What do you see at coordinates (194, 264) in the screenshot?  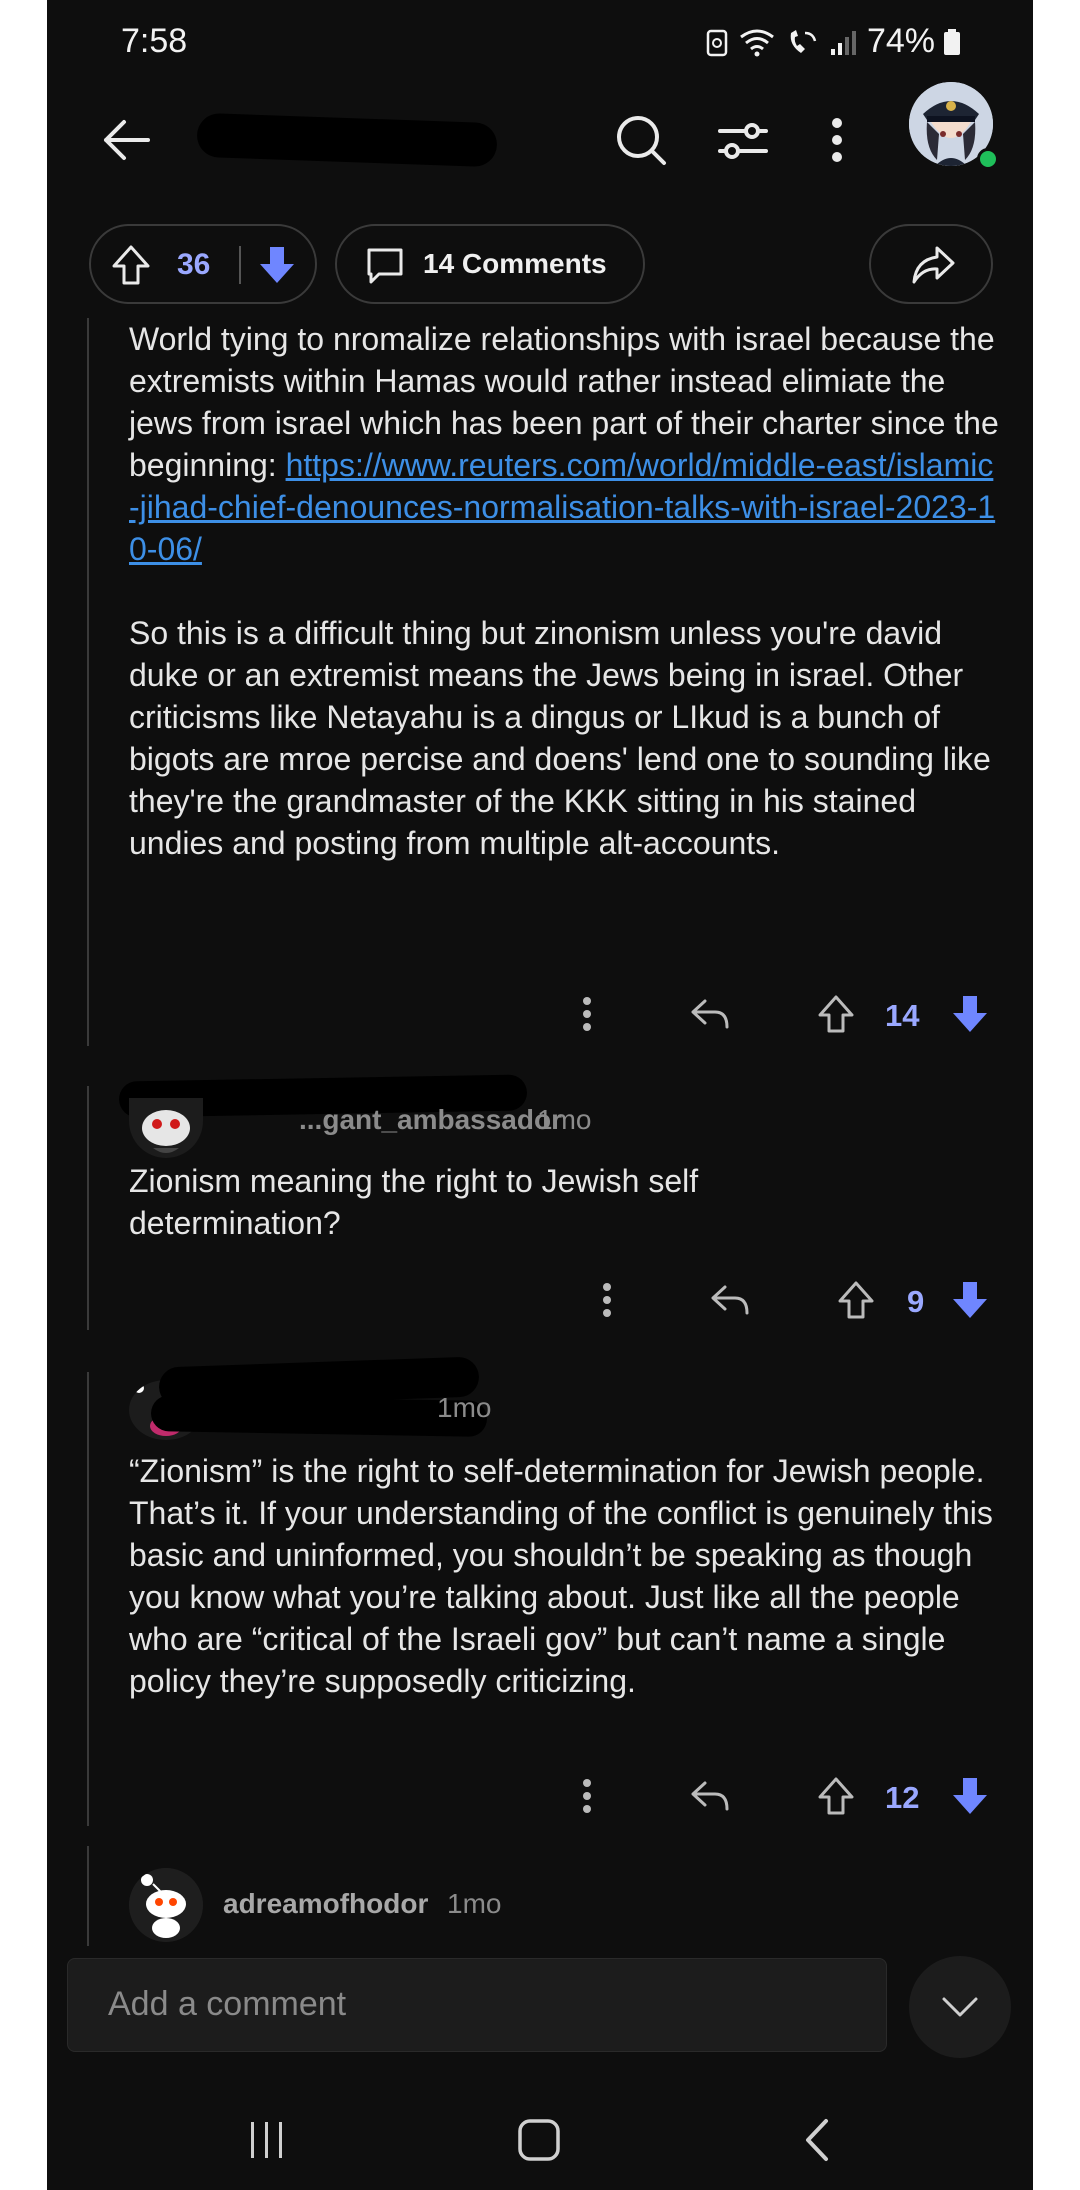 I see `post-vote-count: 36` at bounding box center [194, 264].